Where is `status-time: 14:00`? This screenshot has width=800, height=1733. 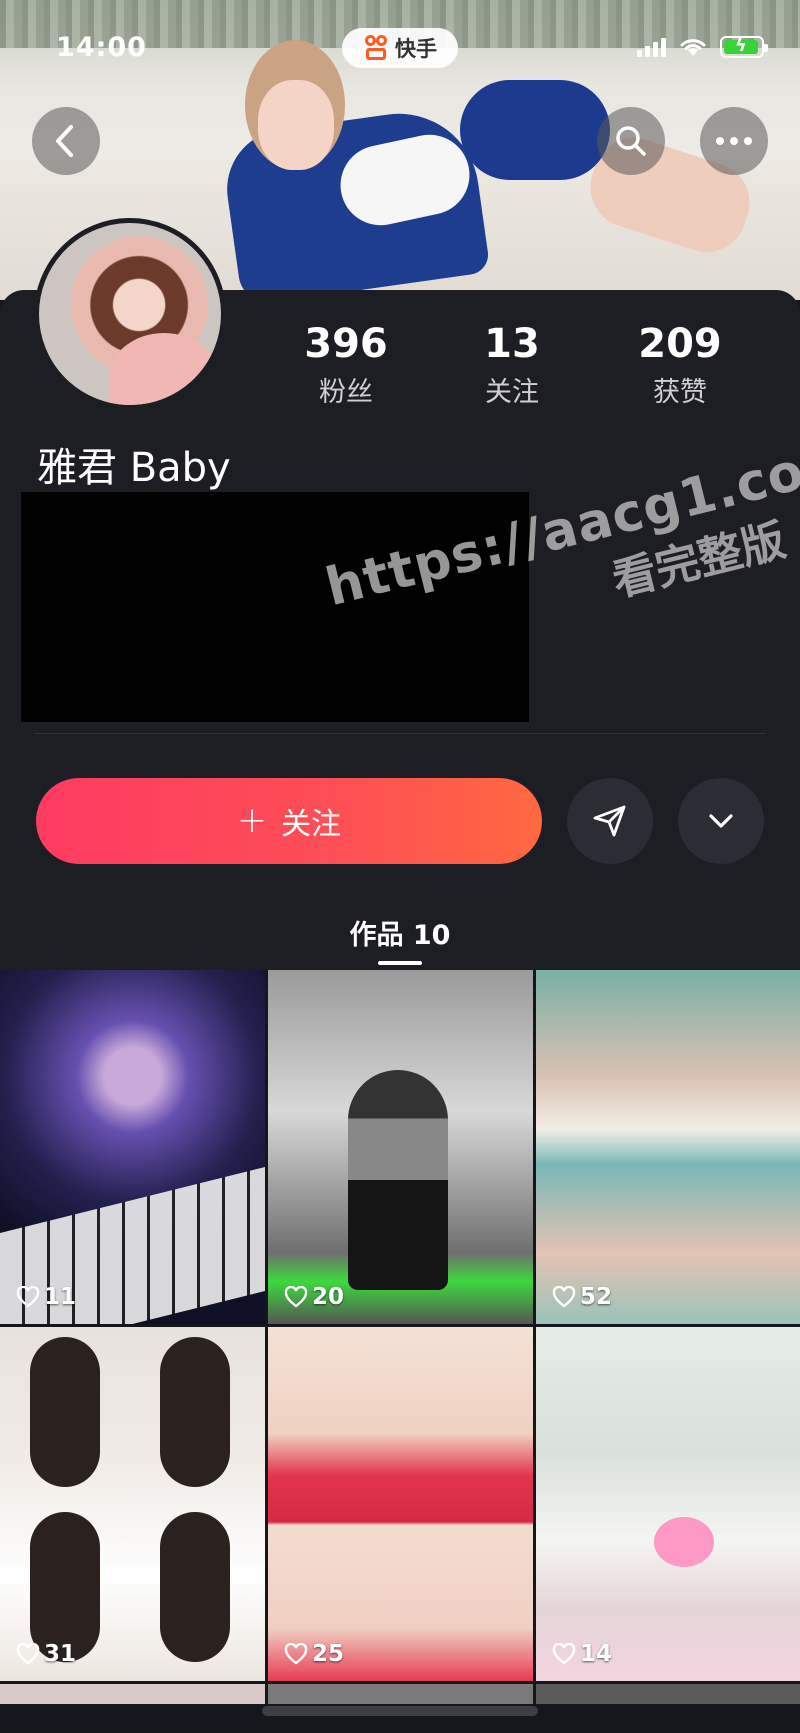 status-time: 14:00 is located at coordinates (101, 47).